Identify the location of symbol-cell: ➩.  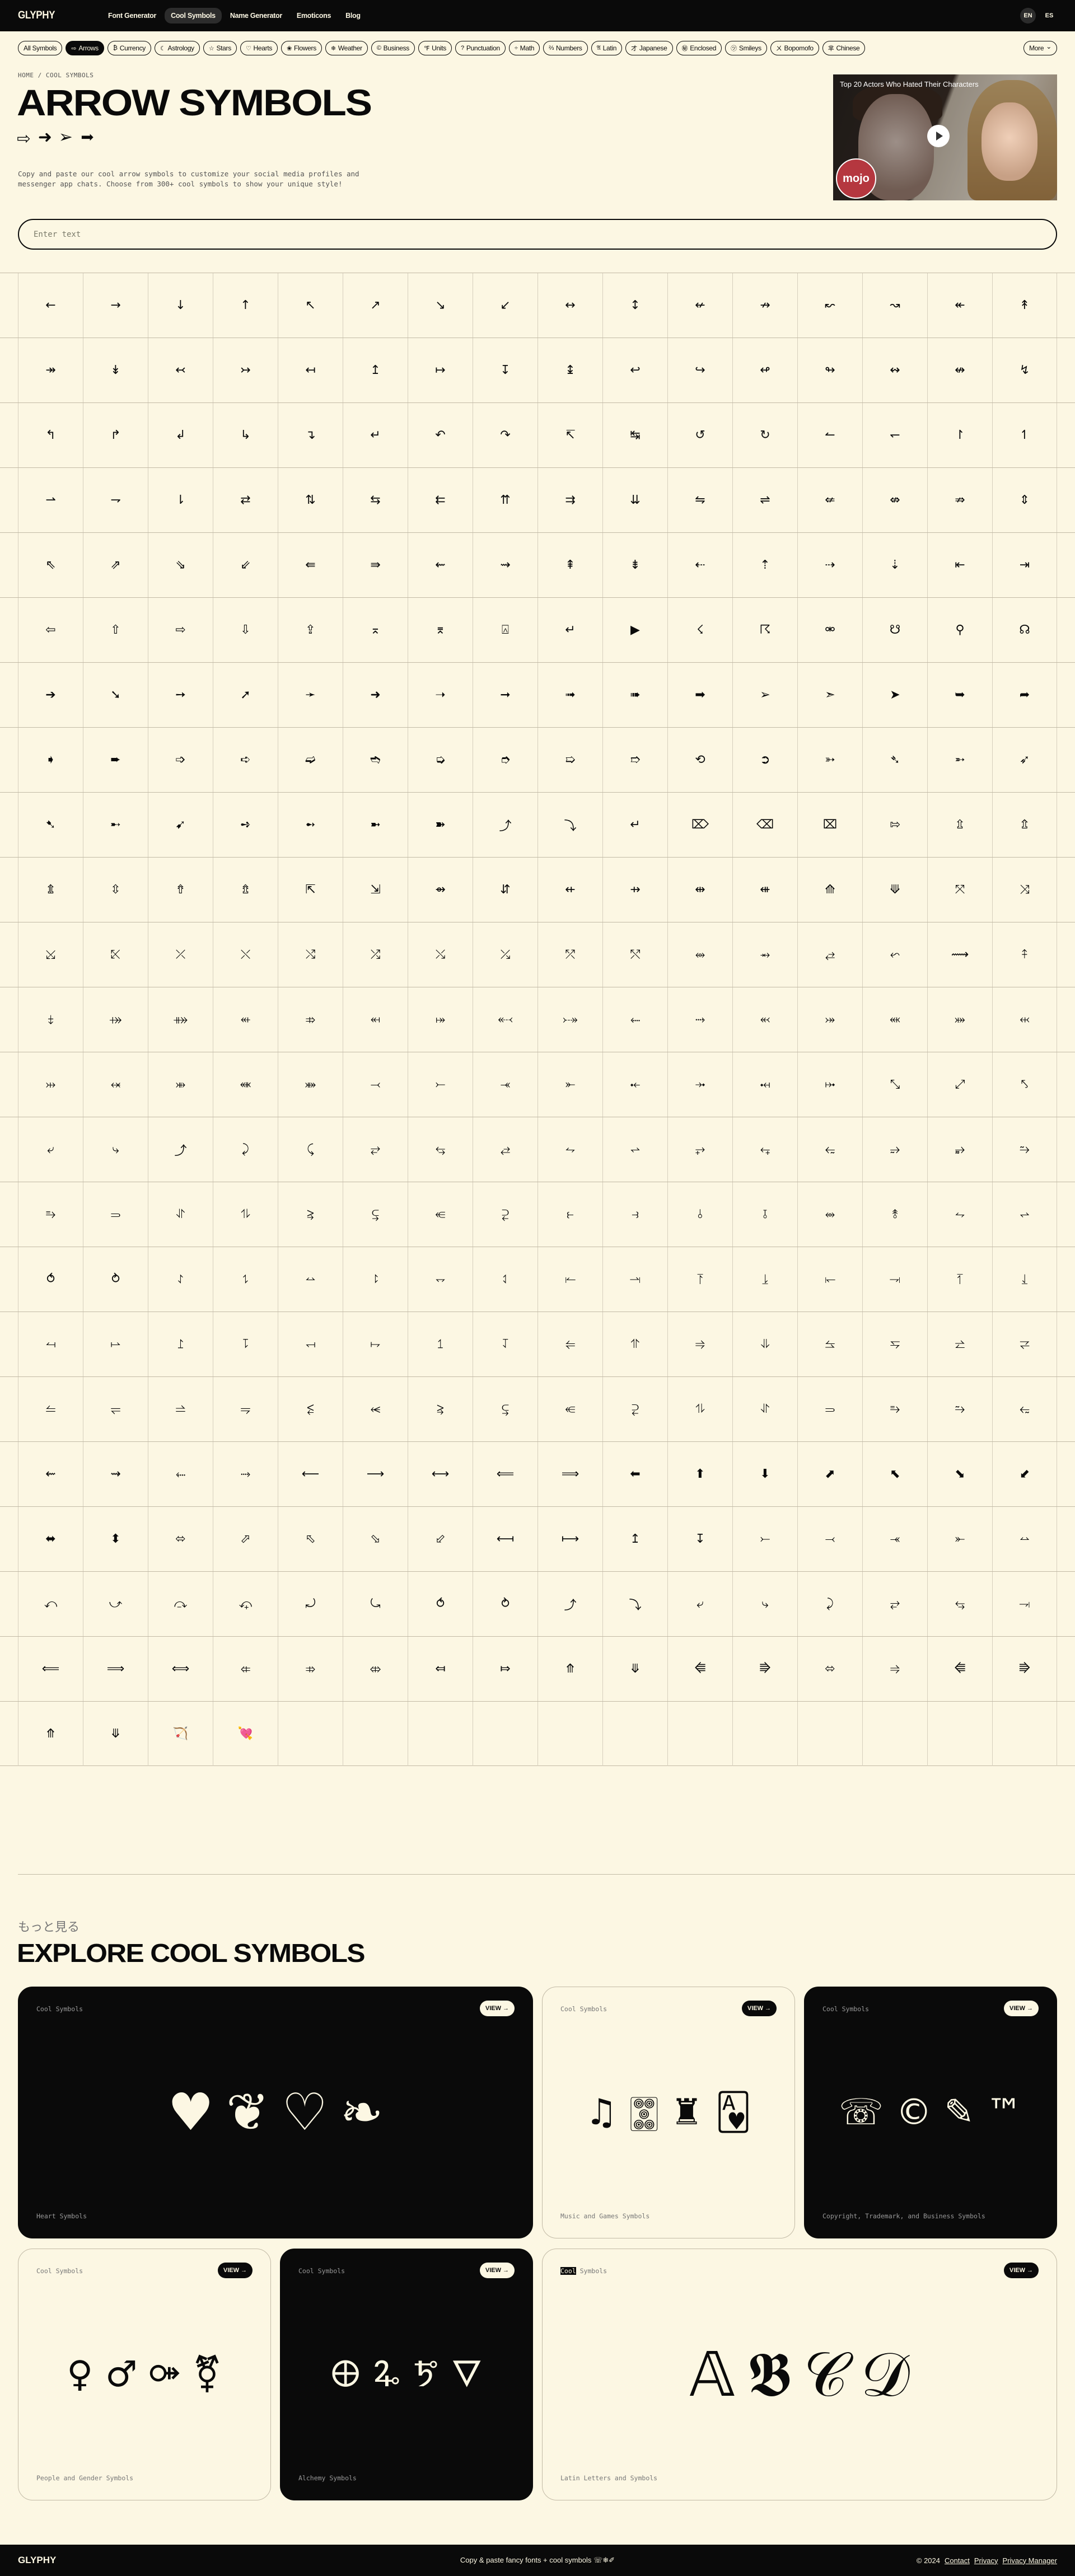
(180, 760).